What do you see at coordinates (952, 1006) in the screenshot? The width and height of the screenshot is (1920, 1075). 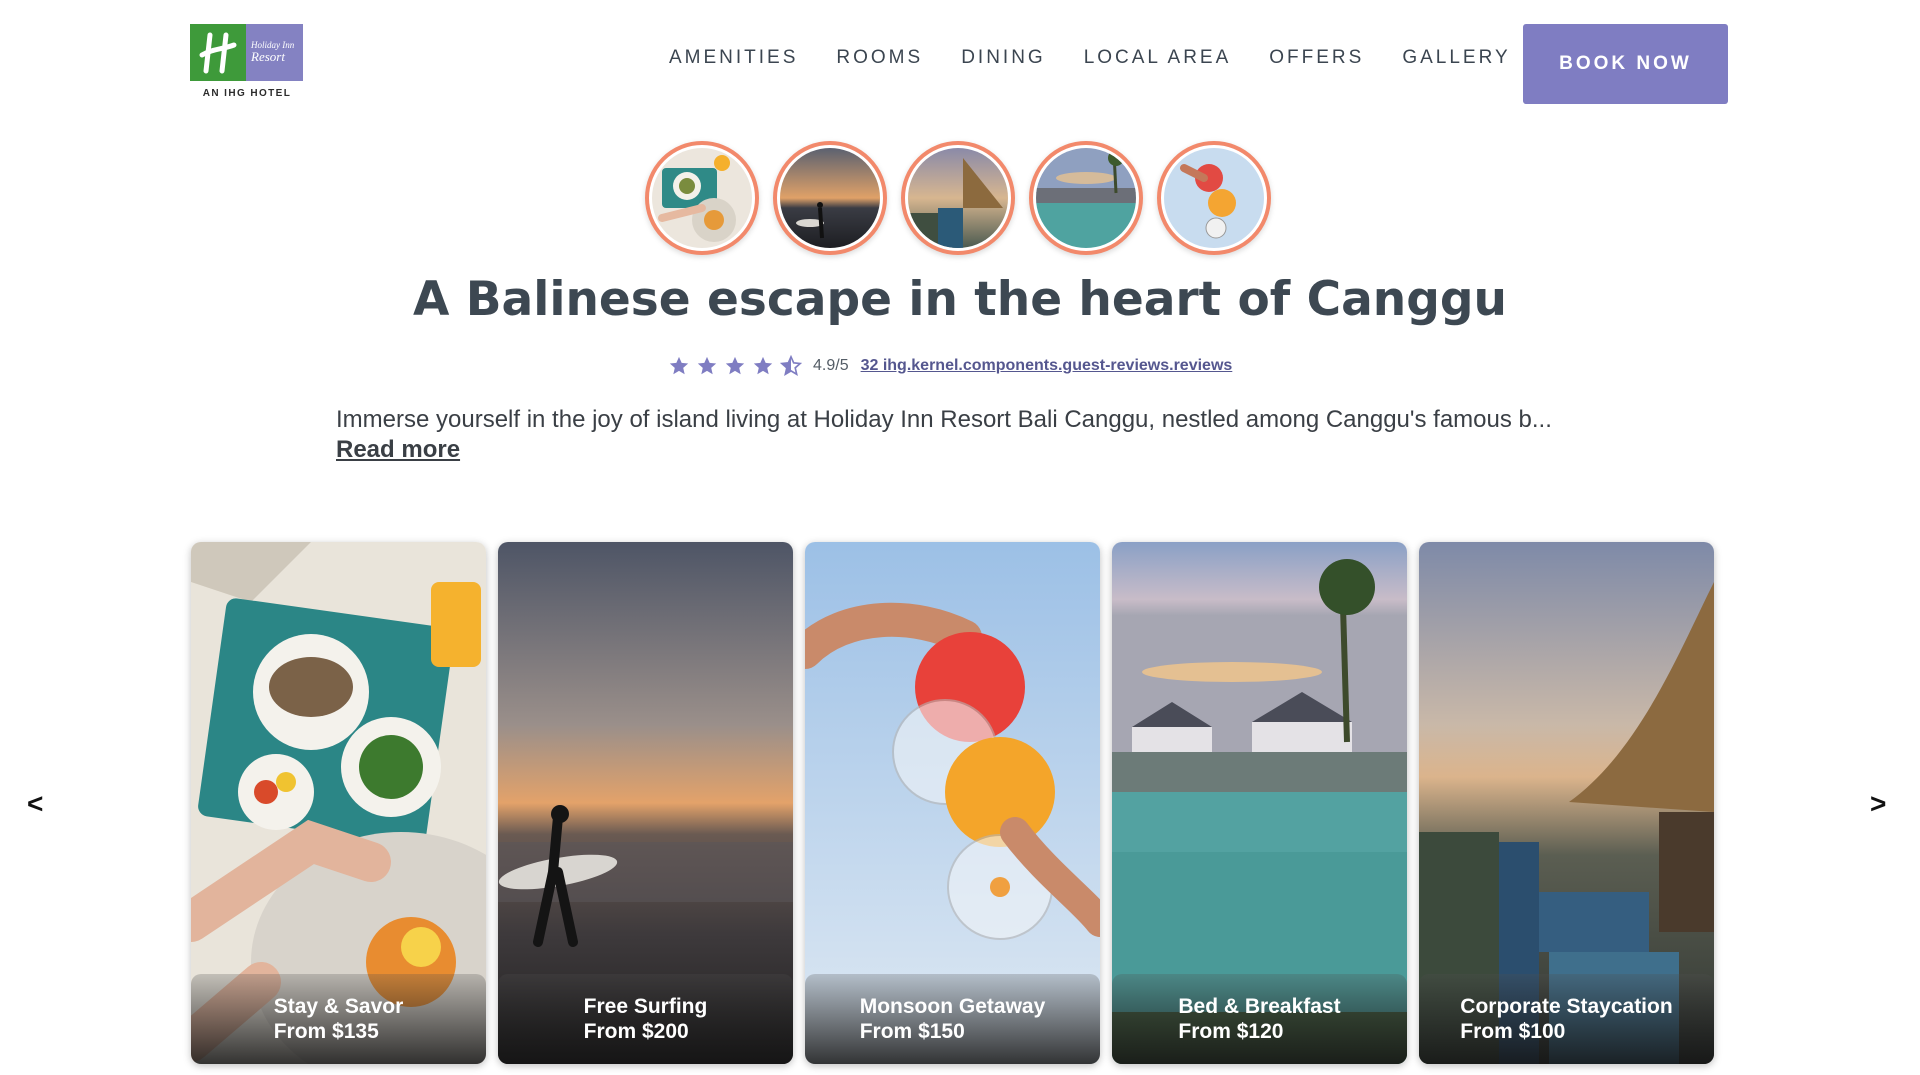 I see `offer-title: Monsoon Getaway` at bounding box center [952, 1006].